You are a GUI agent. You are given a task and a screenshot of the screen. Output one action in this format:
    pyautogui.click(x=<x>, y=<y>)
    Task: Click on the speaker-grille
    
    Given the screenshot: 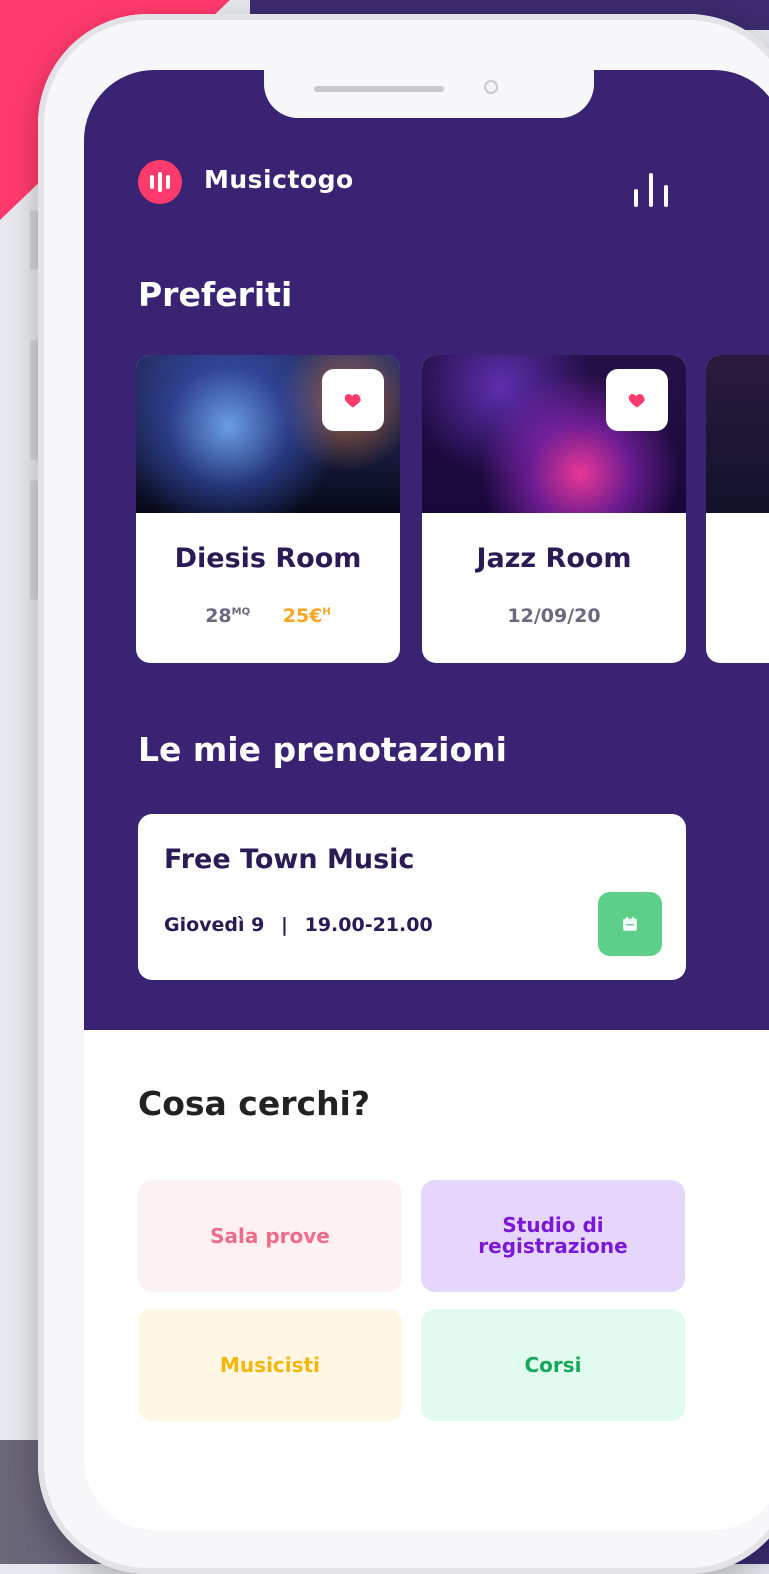 What is the action you would take?
    pyautogui.click(x=379, y=89)
    